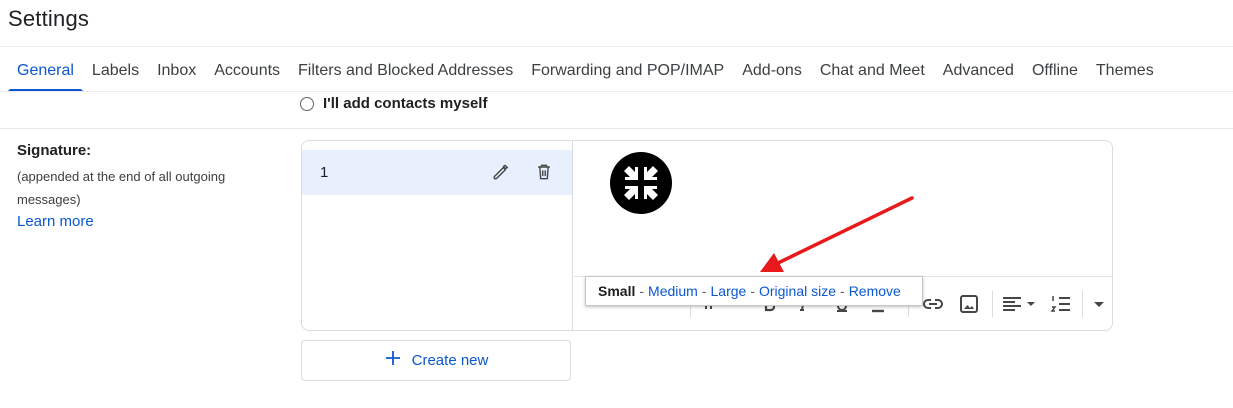 Image resolution: width=1233 pixels, height=408 pixels. Describe the element at coordinates (393, 360) in the screenshot. I see `plus-icon` at that location.